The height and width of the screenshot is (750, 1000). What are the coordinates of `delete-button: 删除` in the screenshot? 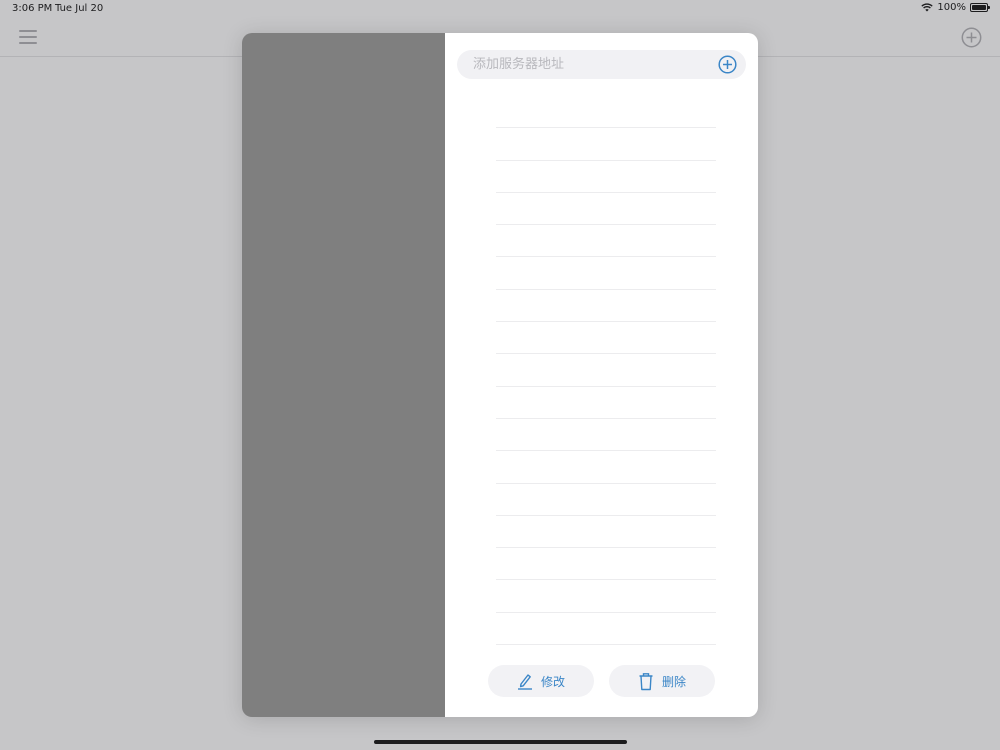 It's located at (662, 681).